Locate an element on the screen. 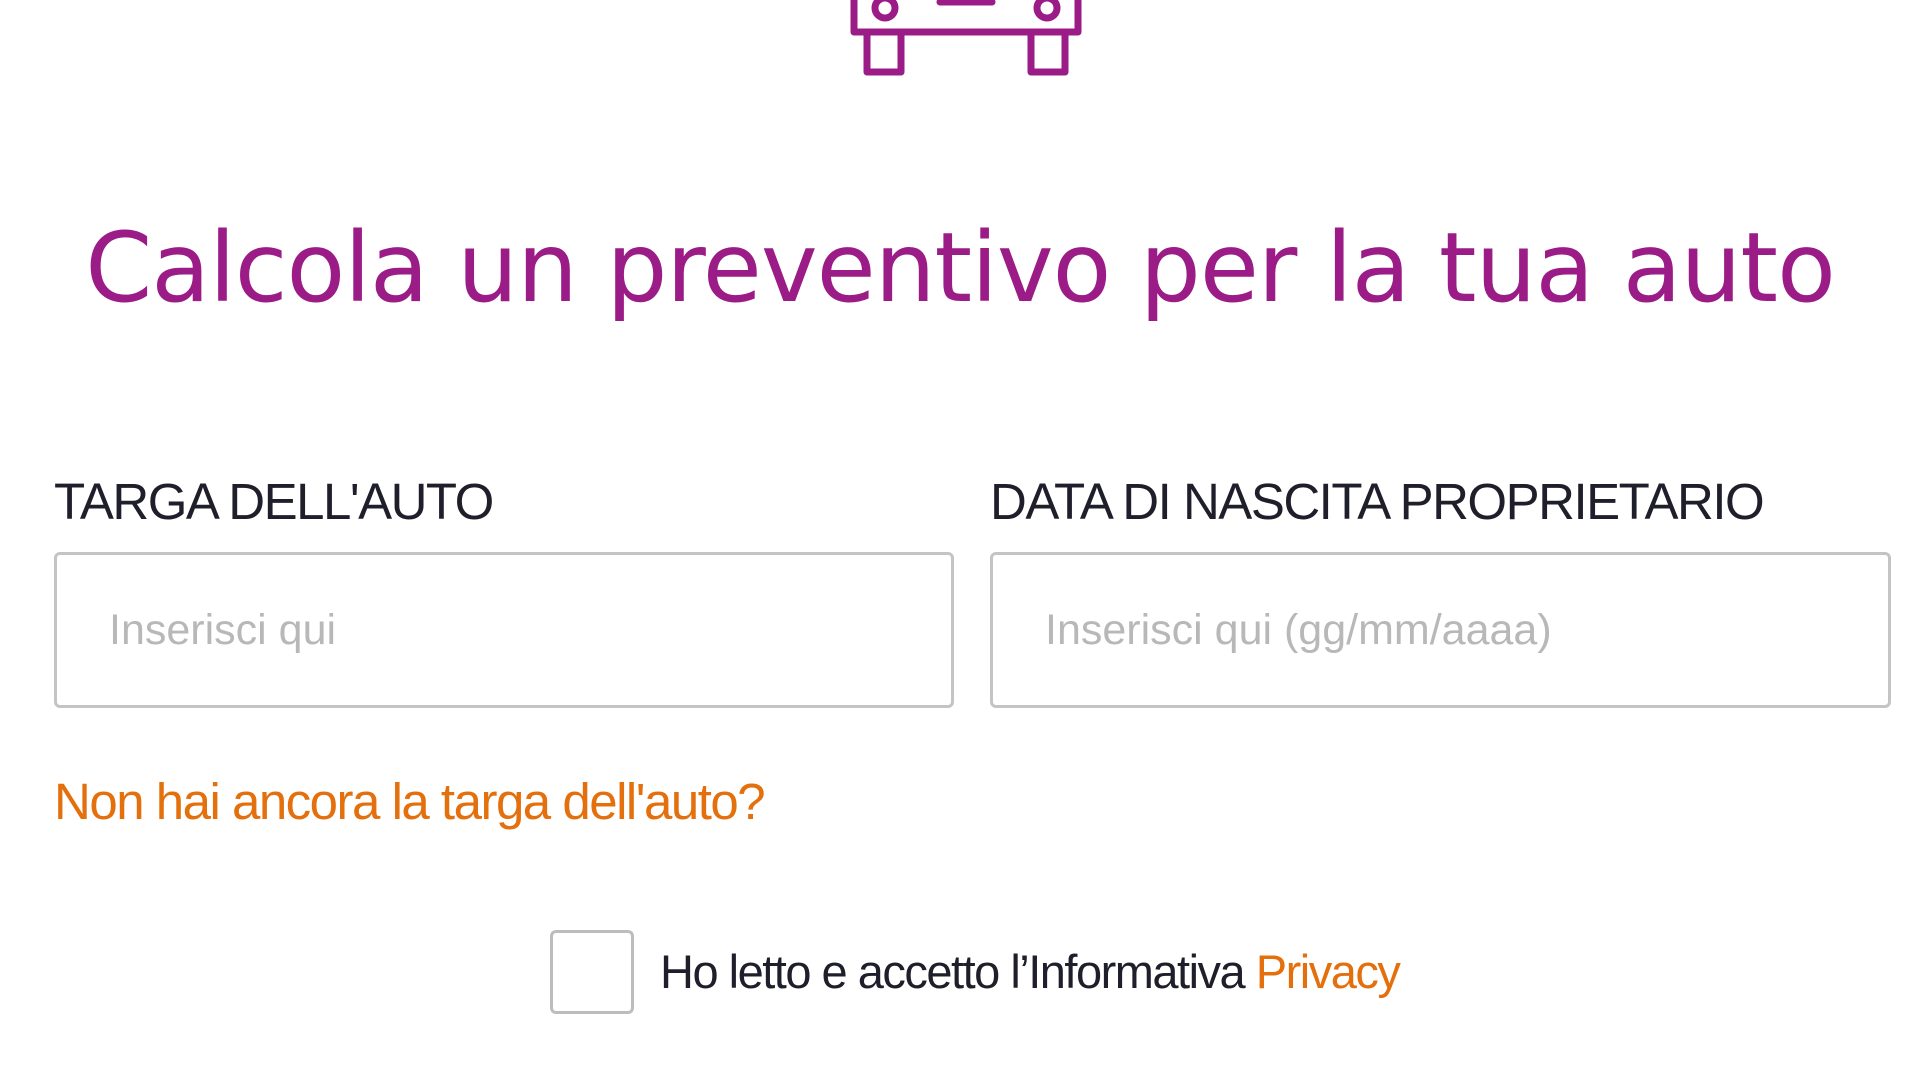 The width and height of the screenshot is (1920, 1080). car-headlight-left is located at coordinates (885, 11).